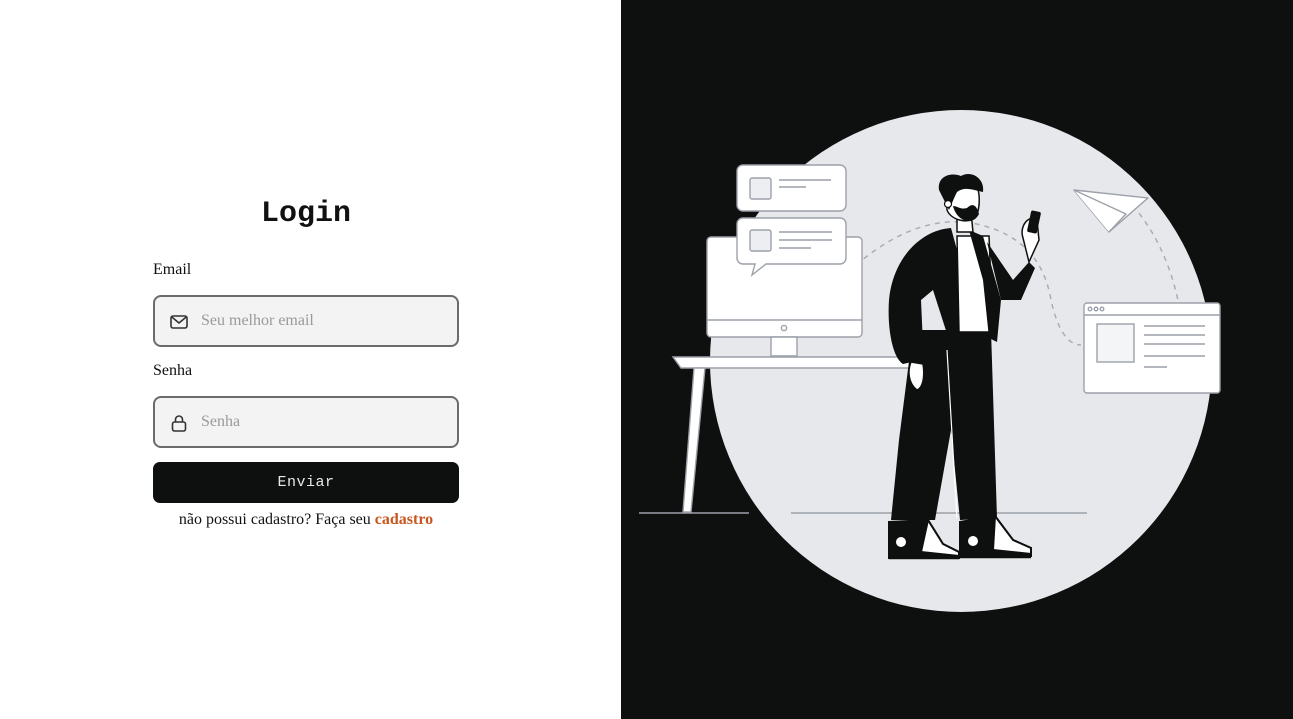 This screenshot has width=1293, height=719. Describe the element at coordinates (404, 519) in the screenshot. I see `signup-link: cadastro` at that location.